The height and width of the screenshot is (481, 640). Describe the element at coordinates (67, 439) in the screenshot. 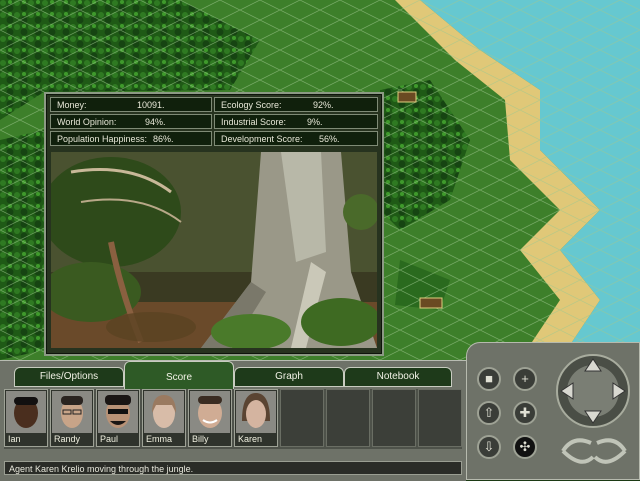

I see `randy-name: Randy` at that location.